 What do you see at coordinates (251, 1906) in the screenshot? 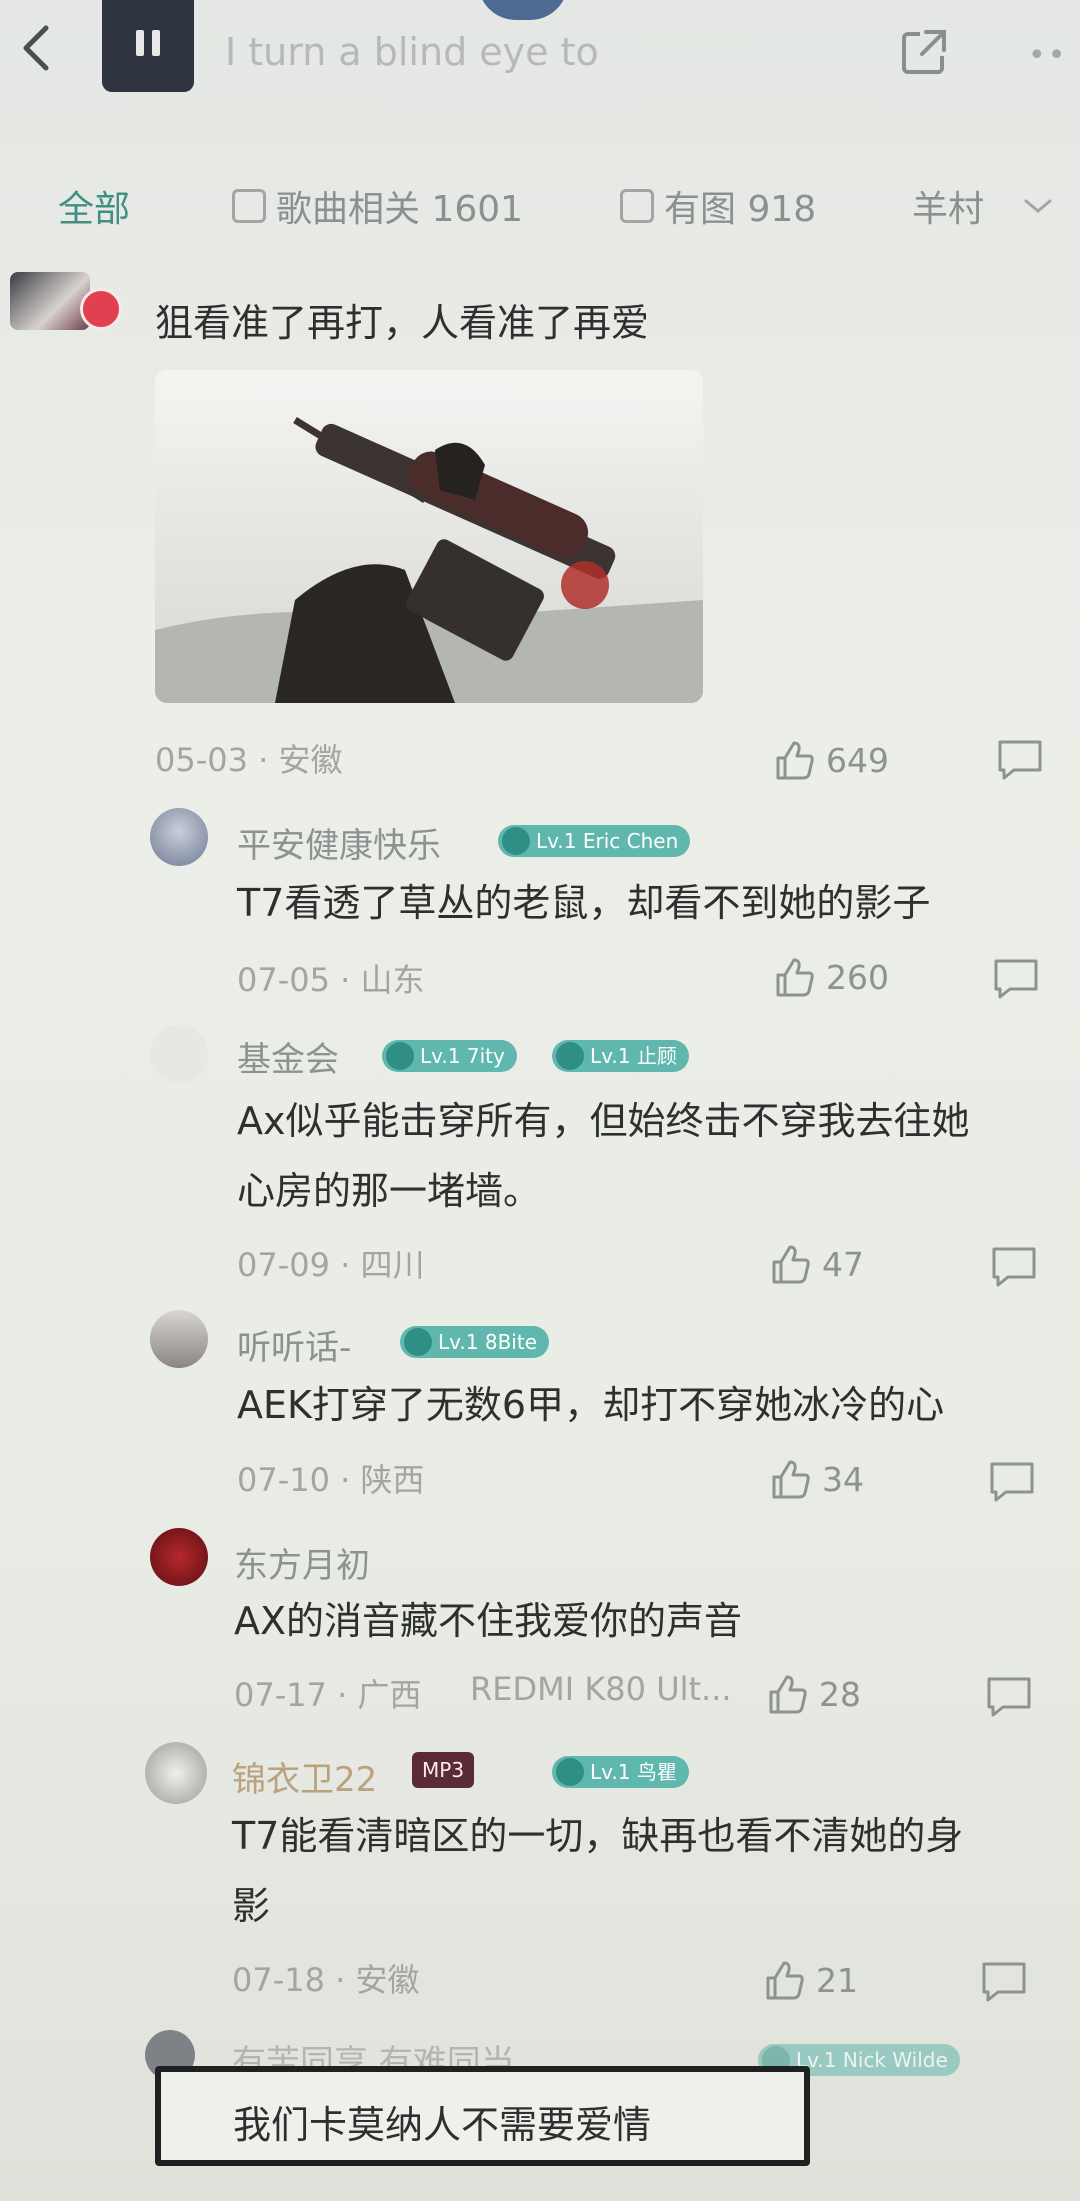
I see `comment-text-line: 影` at bounding box center [251, 1906].